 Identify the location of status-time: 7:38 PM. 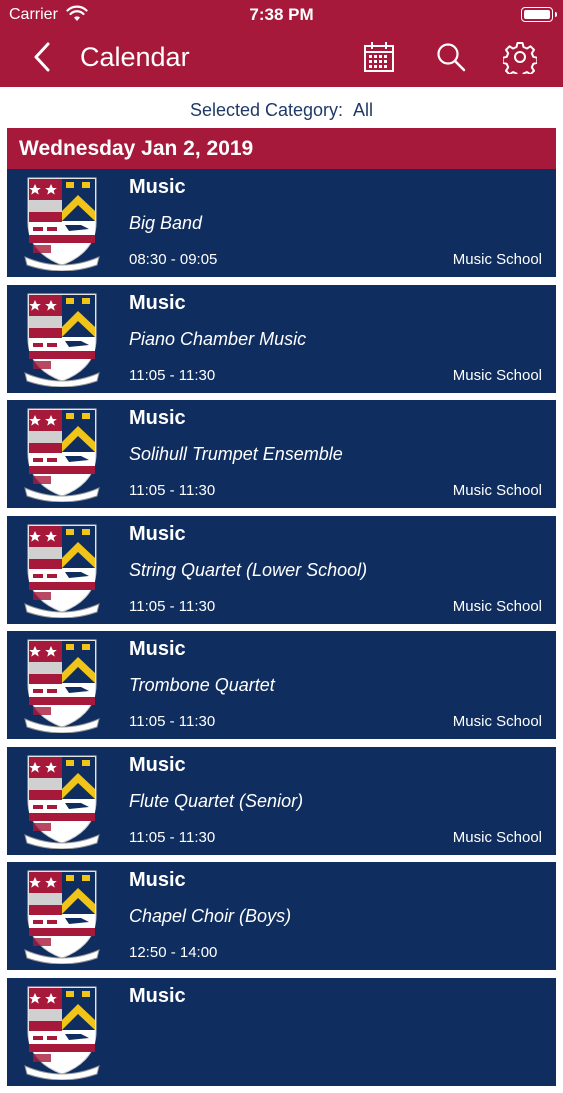
(281, 14).